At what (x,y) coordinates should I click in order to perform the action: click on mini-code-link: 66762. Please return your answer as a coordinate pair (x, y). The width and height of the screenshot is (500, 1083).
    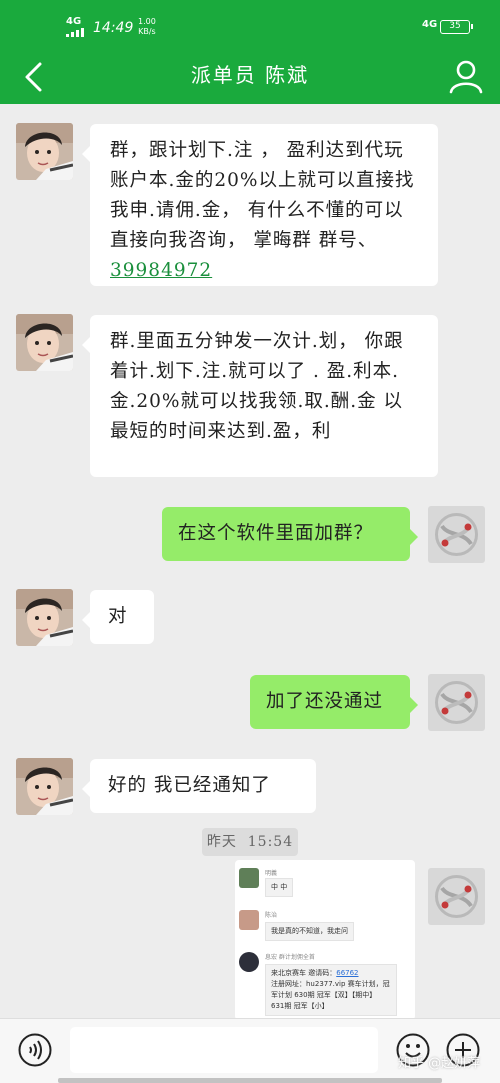
    Looking at the image, I should click on (347, 973).